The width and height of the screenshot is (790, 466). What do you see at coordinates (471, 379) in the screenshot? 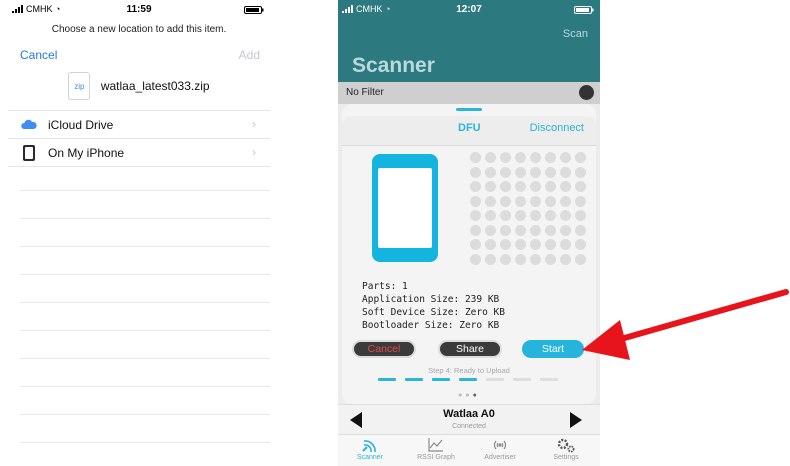
I see `step-progress` at bounding box center [471, 379].